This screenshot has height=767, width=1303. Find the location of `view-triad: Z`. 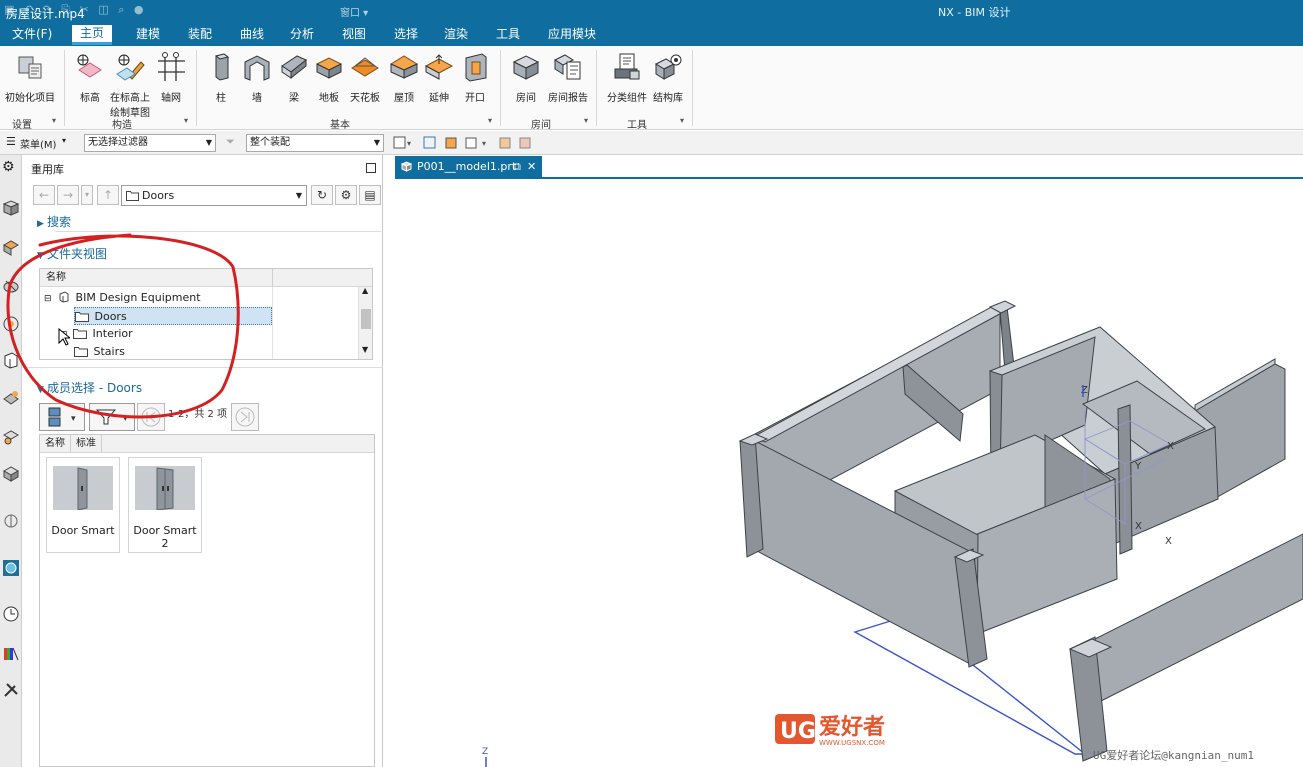

view-triad: Z is located at coordinates (485, 757).